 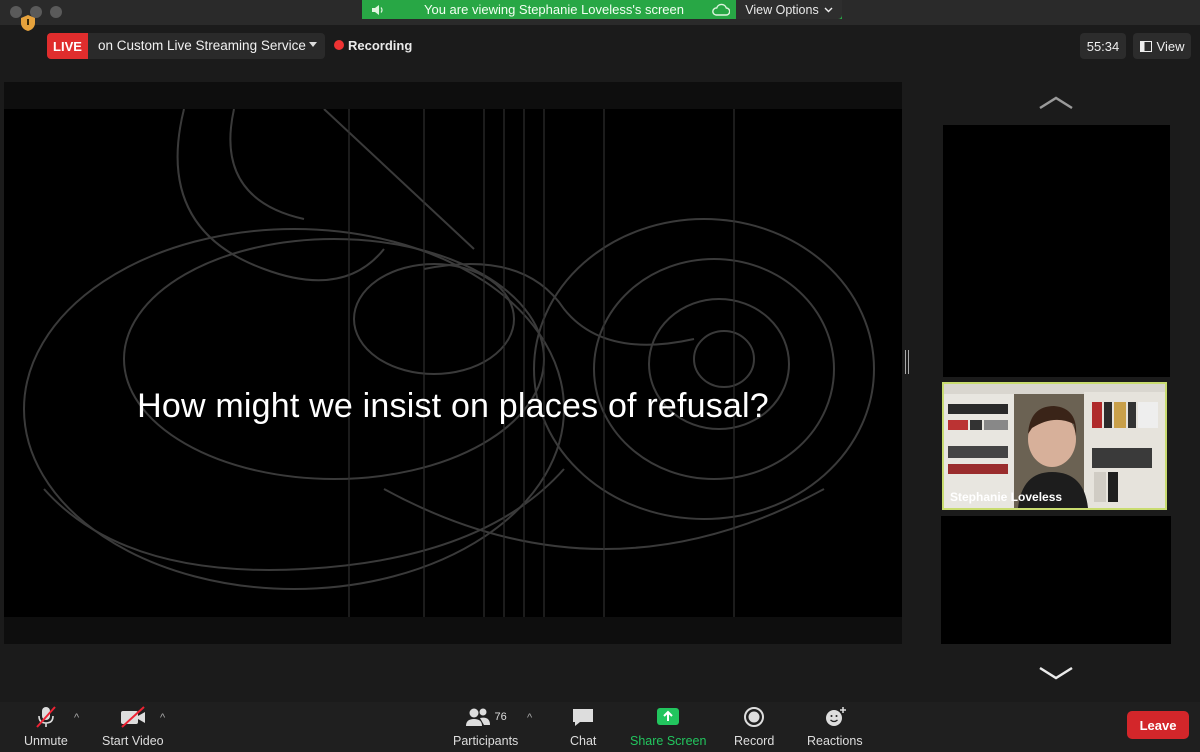 I want to click on meeting-toolbar, so click(x=600, y=727).